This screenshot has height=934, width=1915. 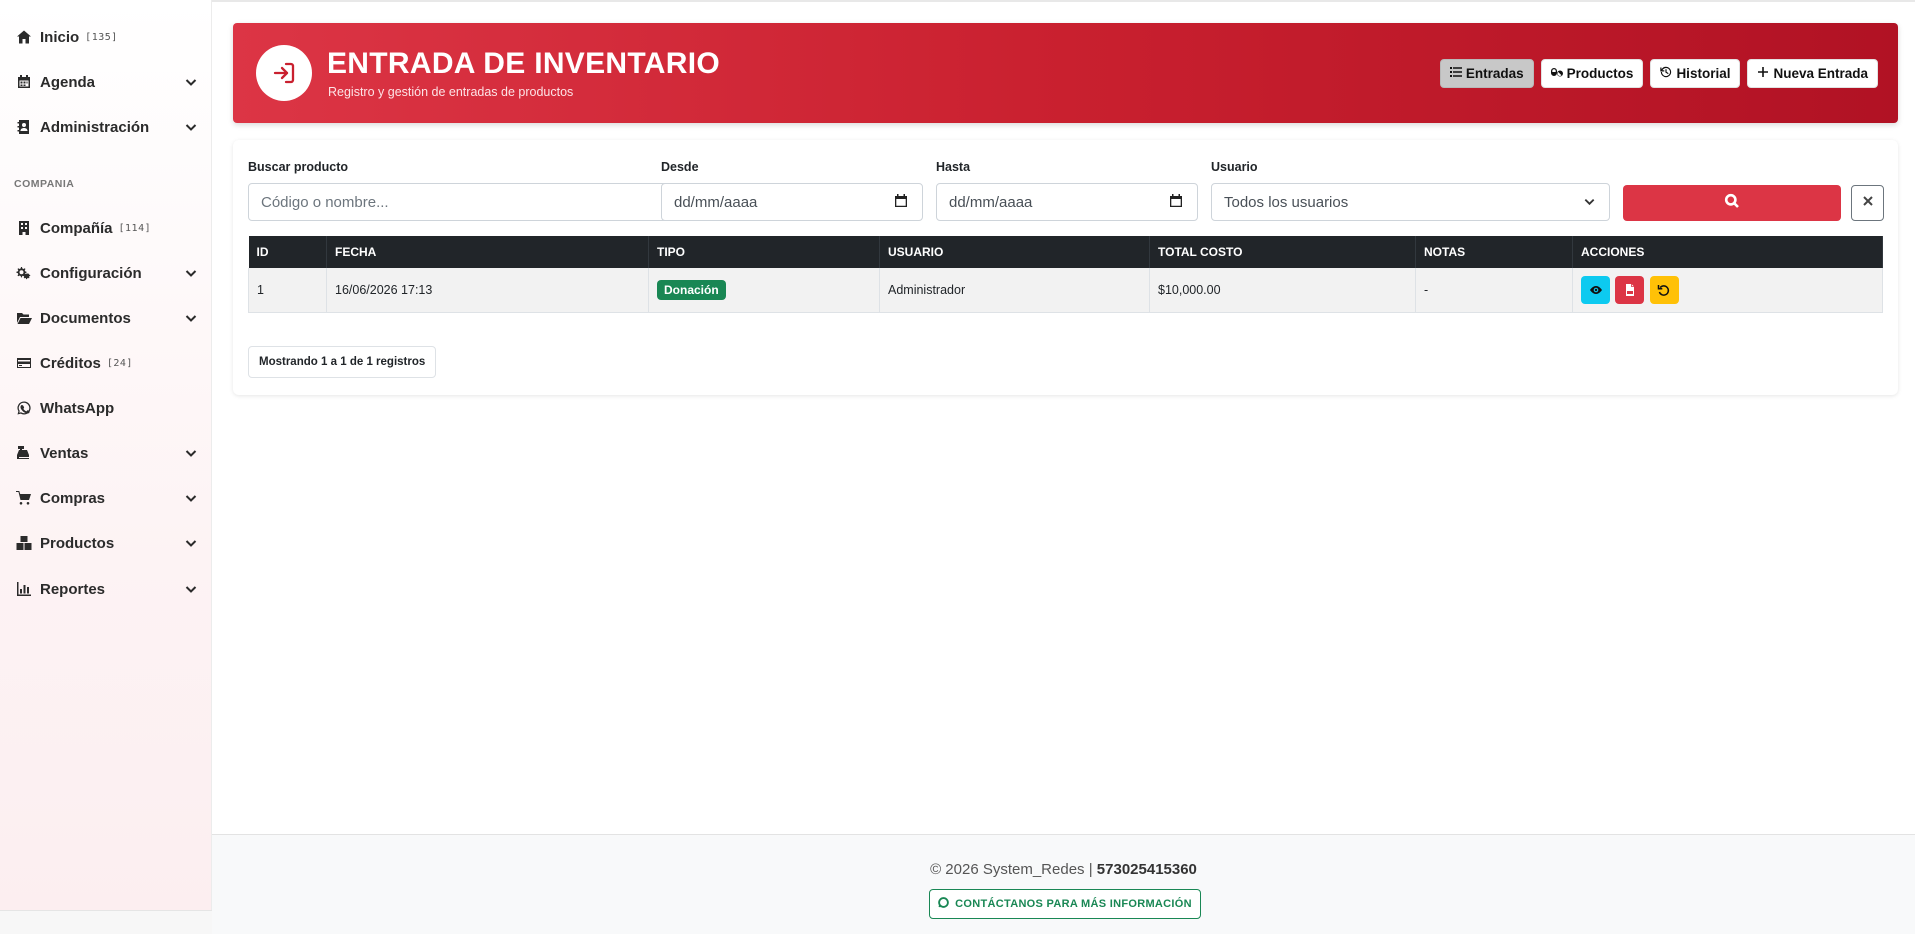 I want to click on clear-filters-button, so click(x=1867, y=203).